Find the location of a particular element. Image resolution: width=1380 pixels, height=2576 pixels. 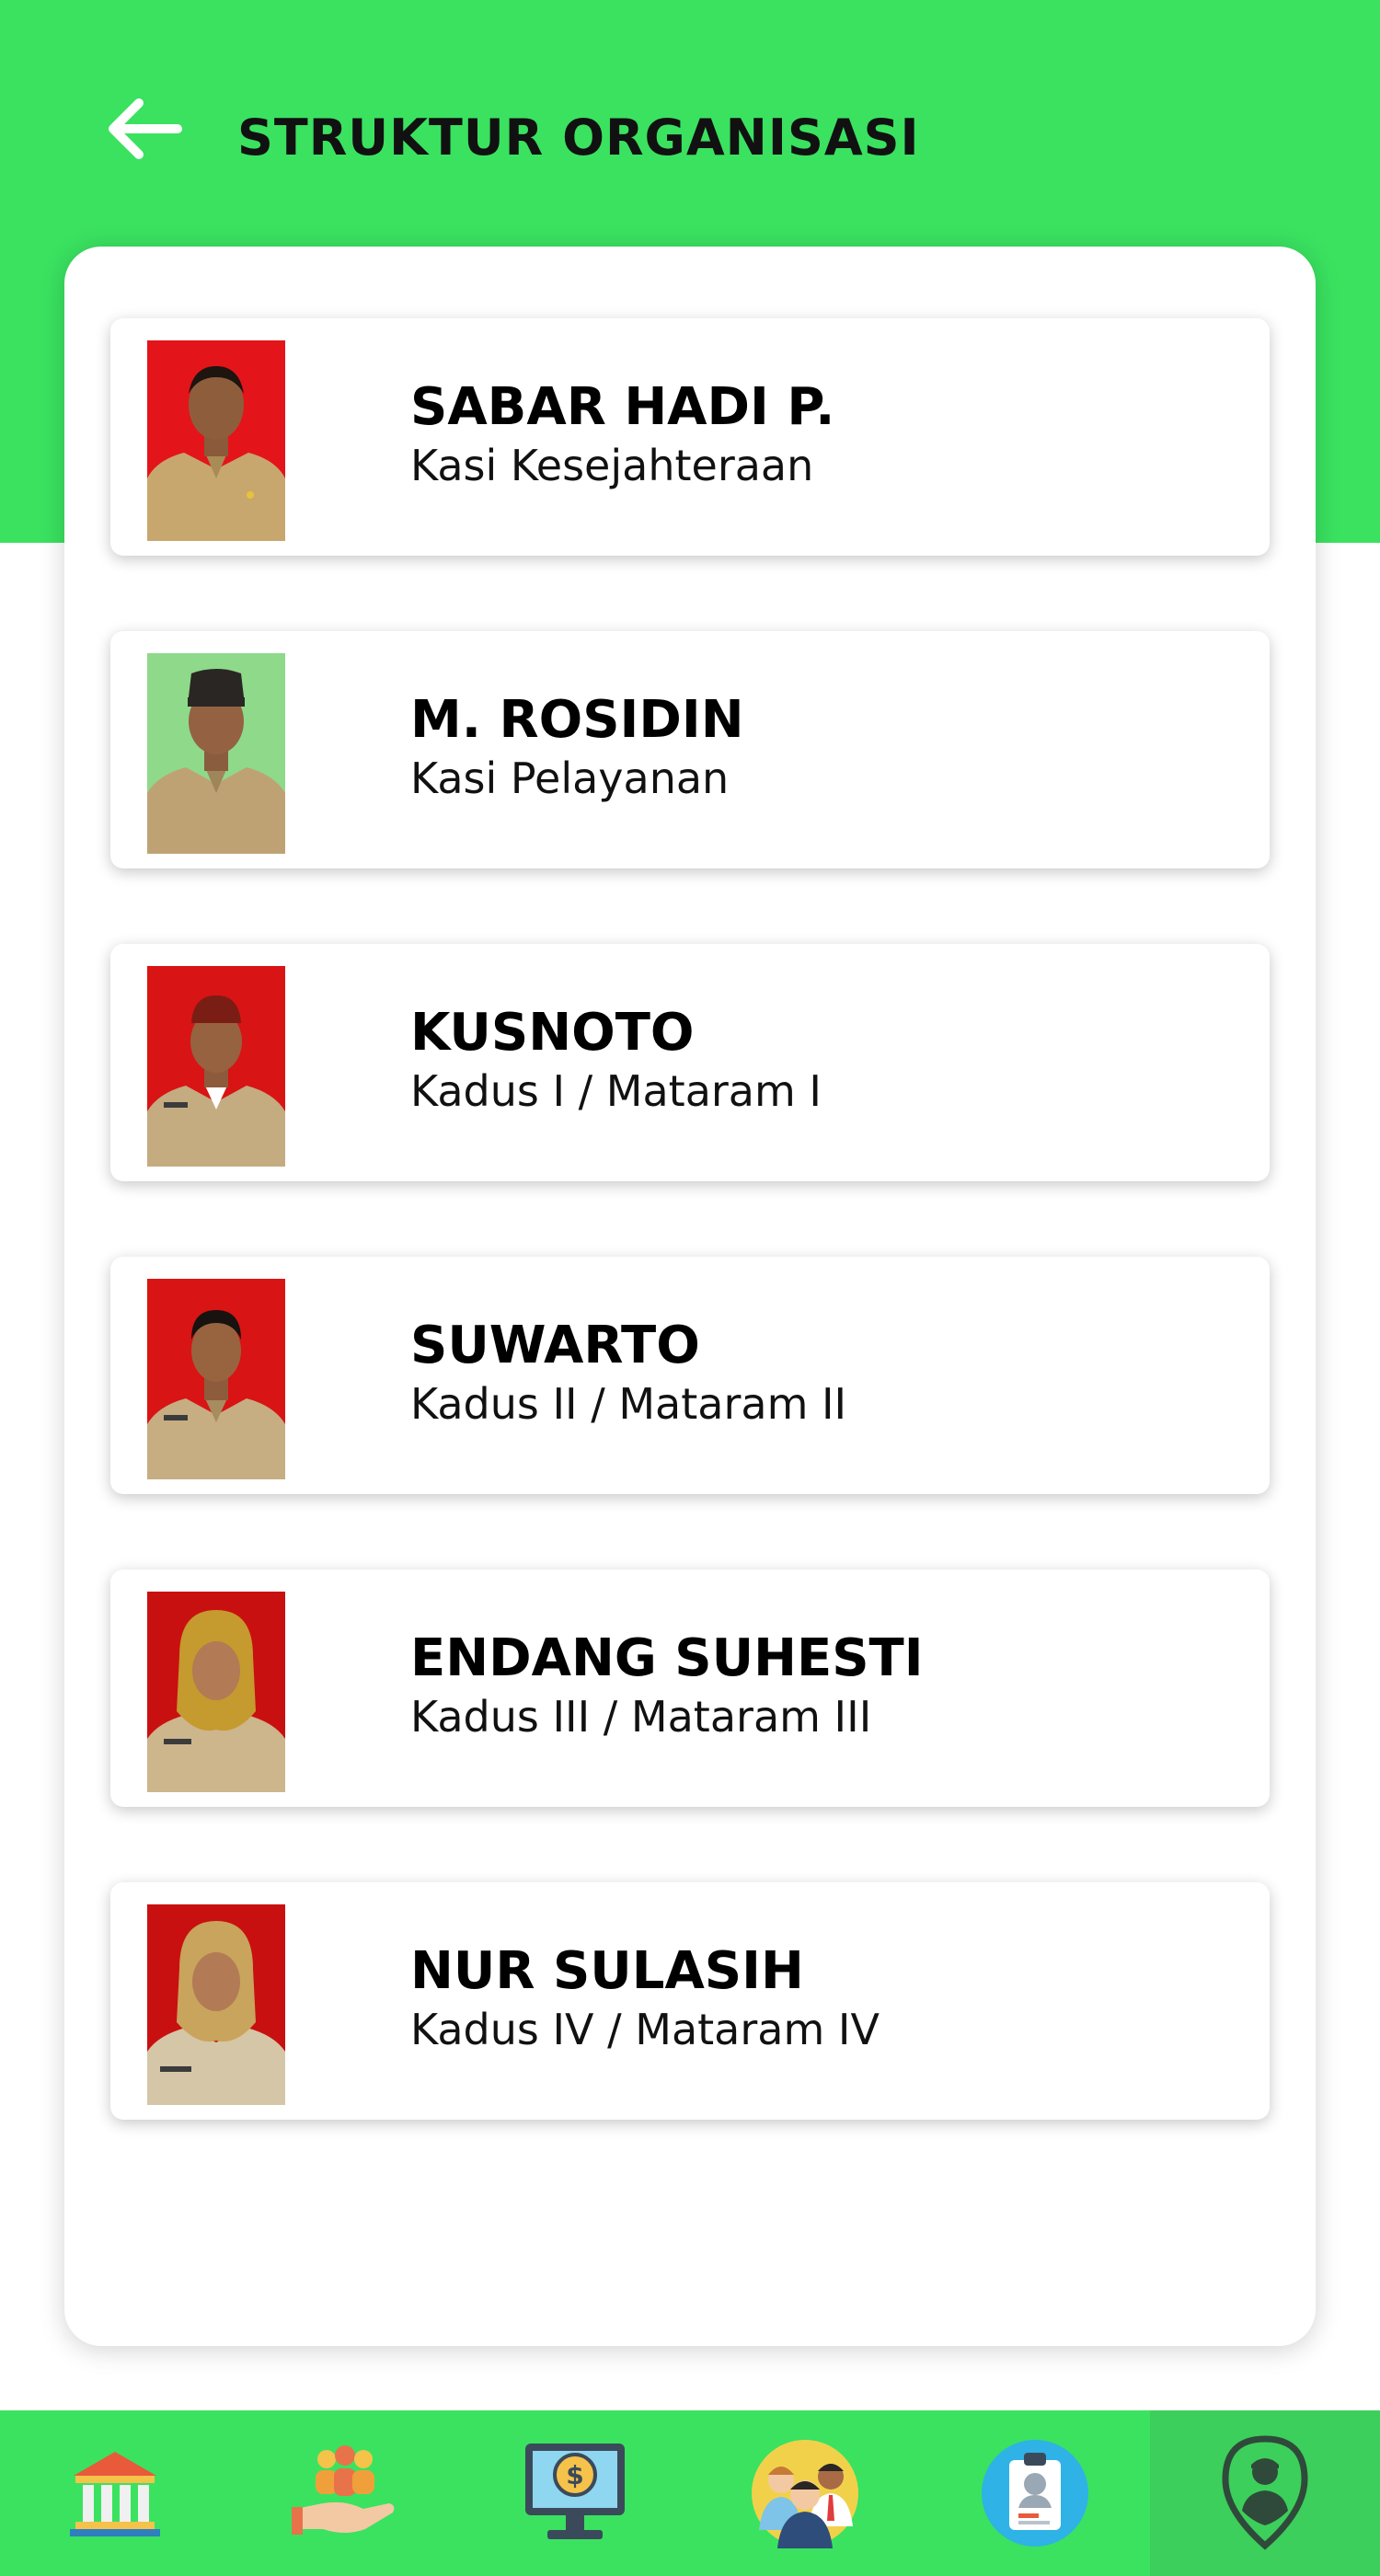

nav-item-finance: $ is located at coordinates (575, 2493).